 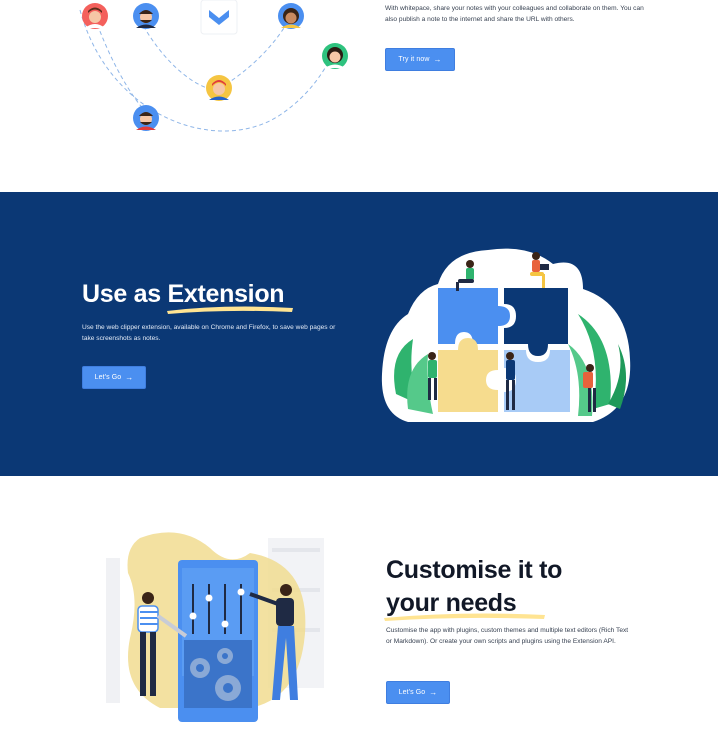 What do you see at coordinates (451, 603) in the screenshot?
I see `customise-title-highlight: your needs` at bounding box center [451, 603].